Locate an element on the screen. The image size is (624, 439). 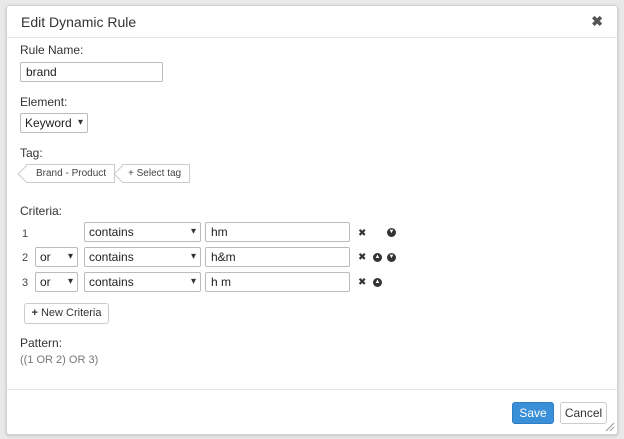
criteria-row-number: 2 is located at coordinates (25, 258).